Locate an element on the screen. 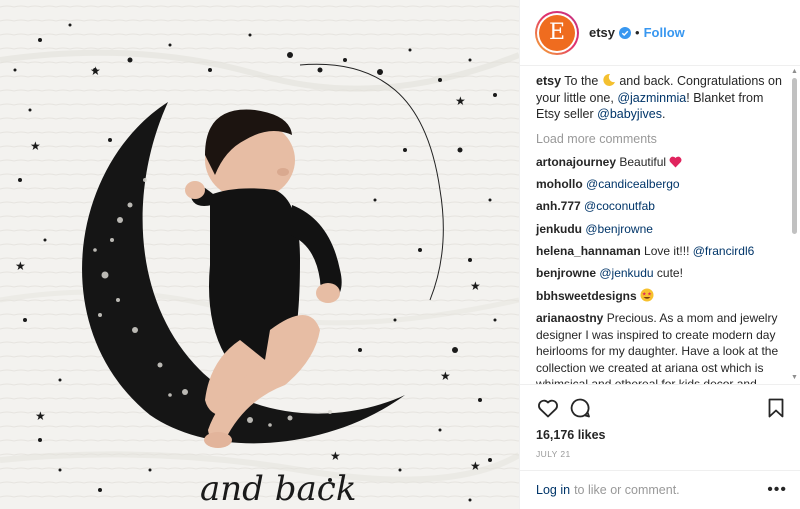  comment-username: jenkudu is located at coordinates (559, 229).